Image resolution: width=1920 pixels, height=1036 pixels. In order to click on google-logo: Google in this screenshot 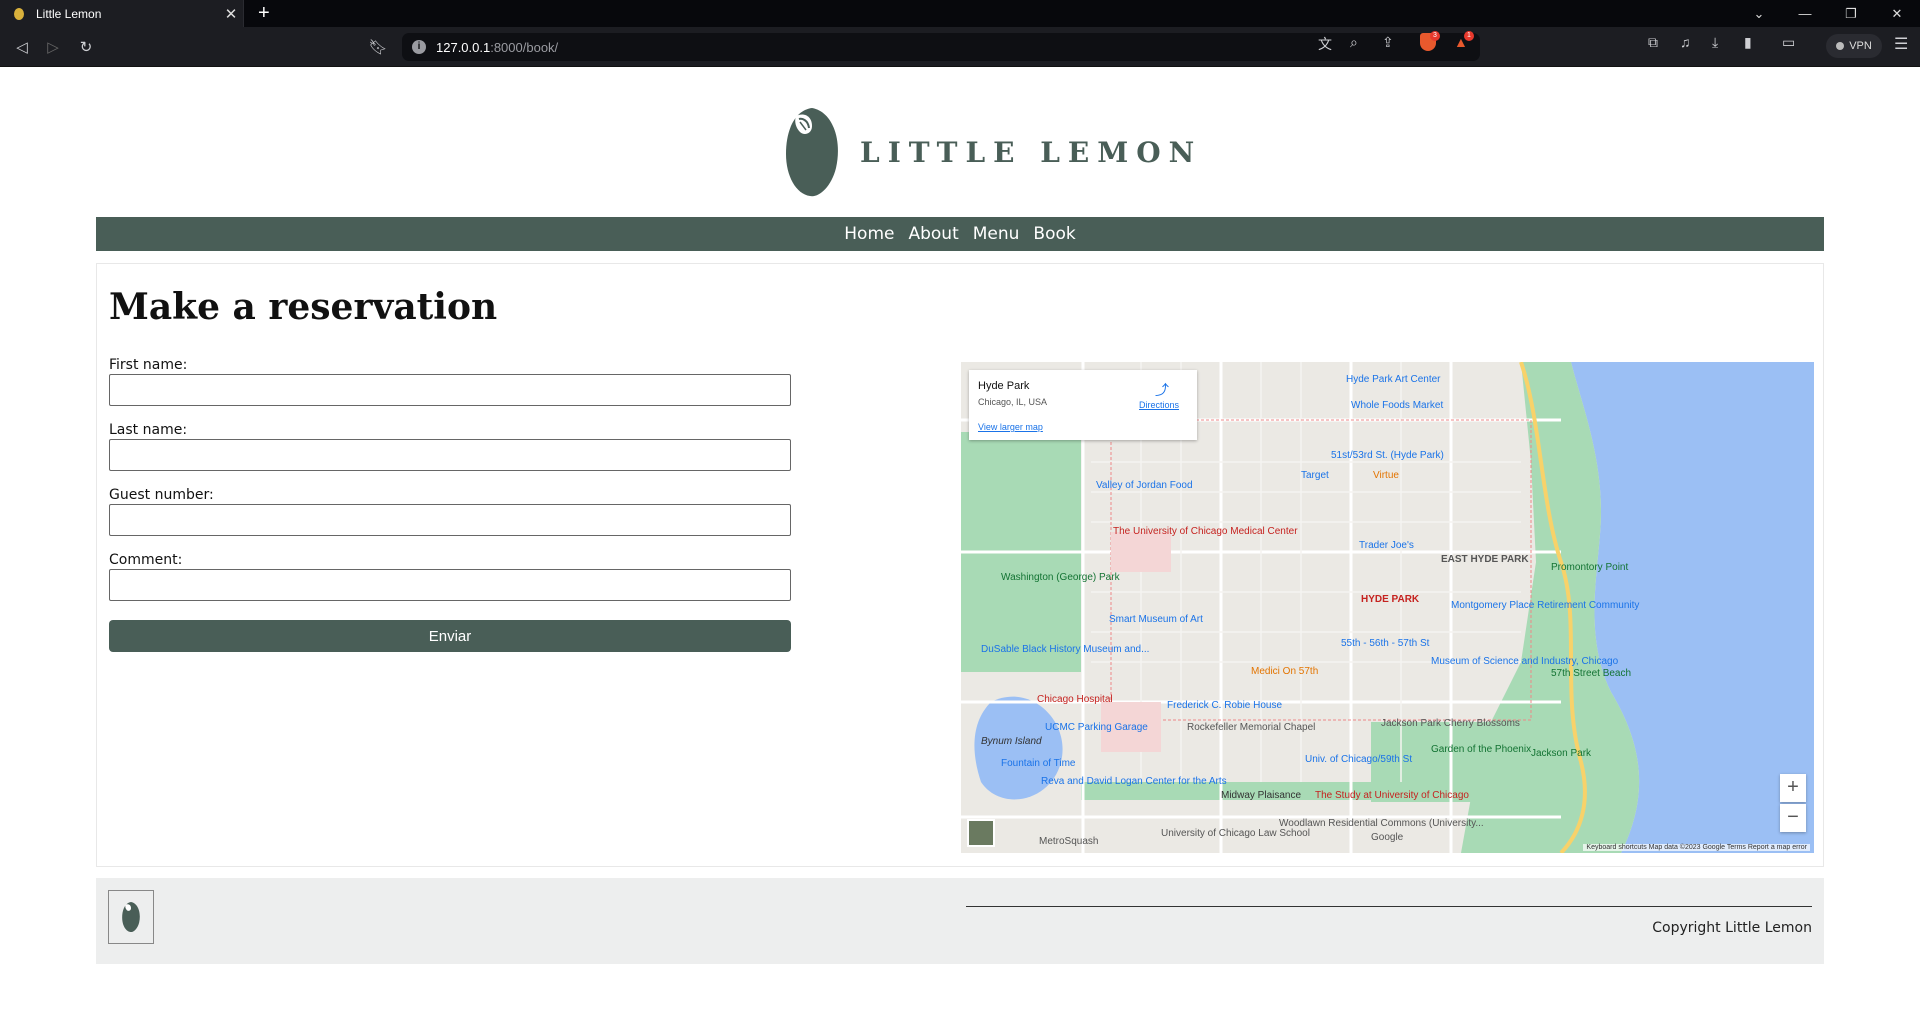, I will do `click(1387, 837)`.